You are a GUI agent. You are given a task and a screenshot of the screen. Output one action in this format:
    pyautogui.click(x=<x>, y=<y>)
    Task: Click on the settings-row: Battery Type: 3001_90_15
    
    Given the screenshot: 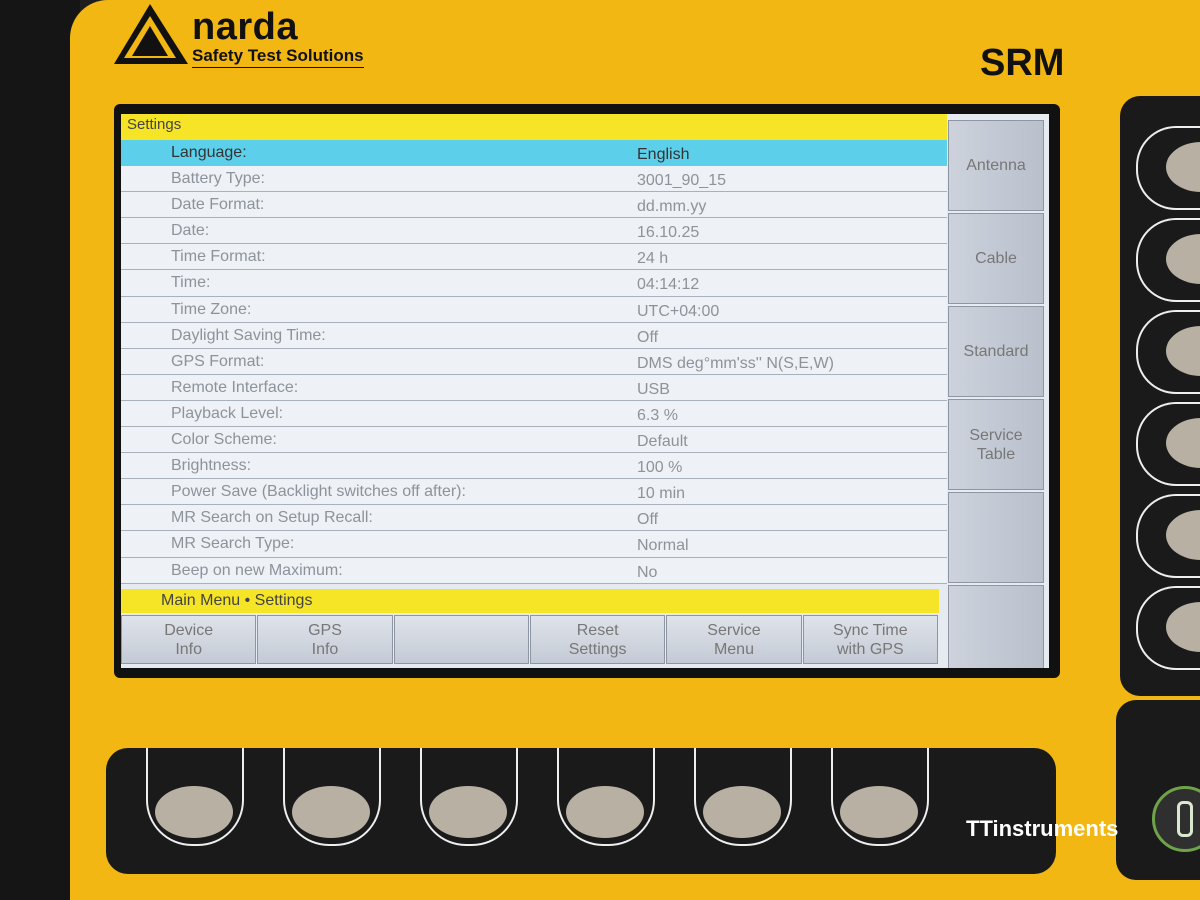 What is the action you would take?
    pyautogui.click(x=534, y=179)
    